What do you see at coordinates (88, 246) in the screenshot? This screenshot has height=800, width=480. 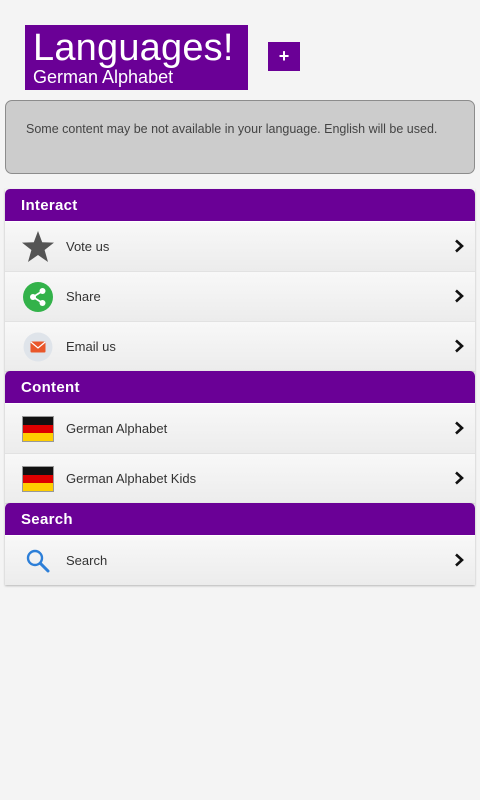 I see `menu-item-label: Vote us` at bounding box center [88, 246].